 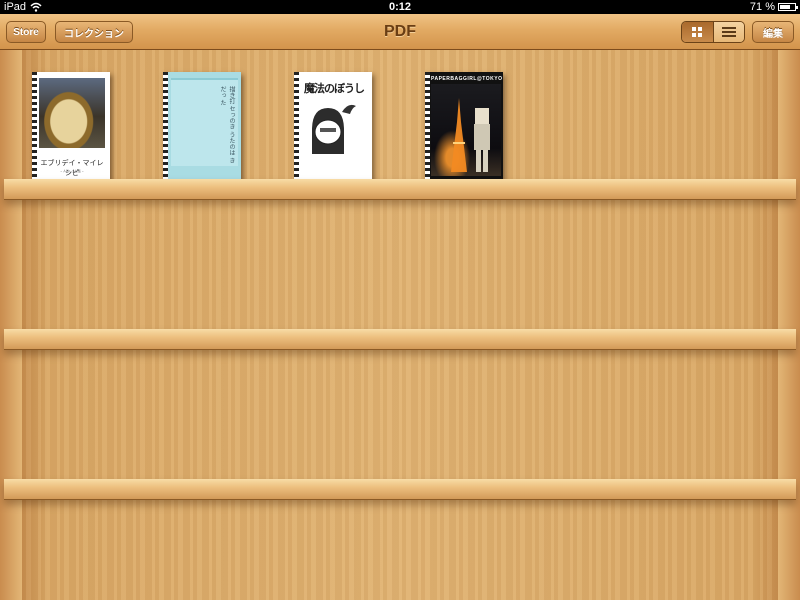 What do you see at coordinates (467, 79) in the screenshot?
I see `book-title: PAPERBAGGIRL@TOKYO` at bounding box center [467, 79].